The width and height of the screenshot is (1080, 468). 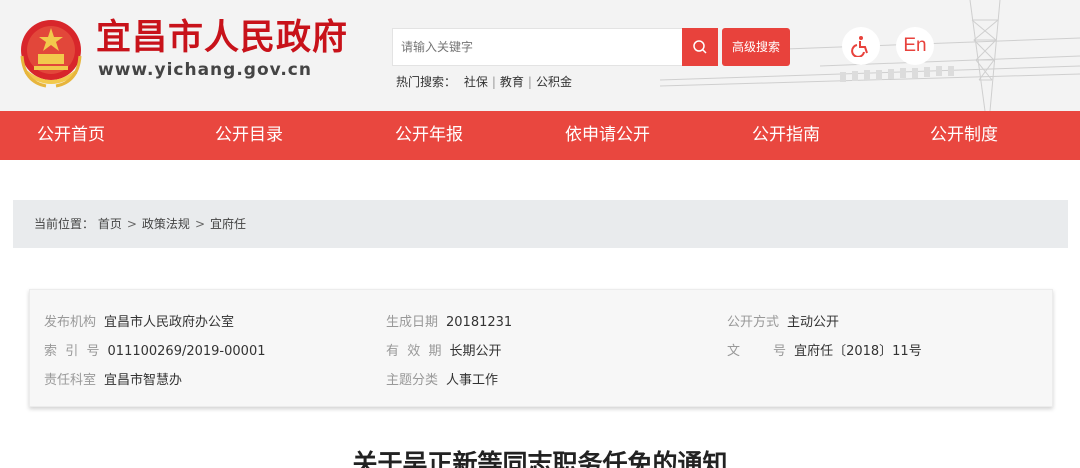 What do you see at coordinates (449, 322) in the screenshot?
I see `meta-date: 生成日期 20181231` at bounding box center [449, 322].